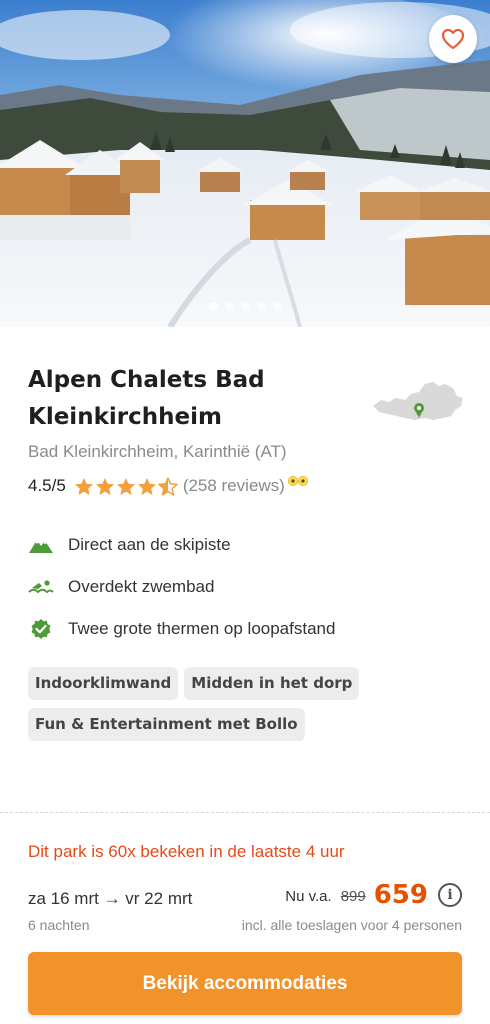  What do you see at coordinates (149, 544) in the screenshot?
I see `feature-label: Direct aan de skipiste` at bounding box center [149, 544].